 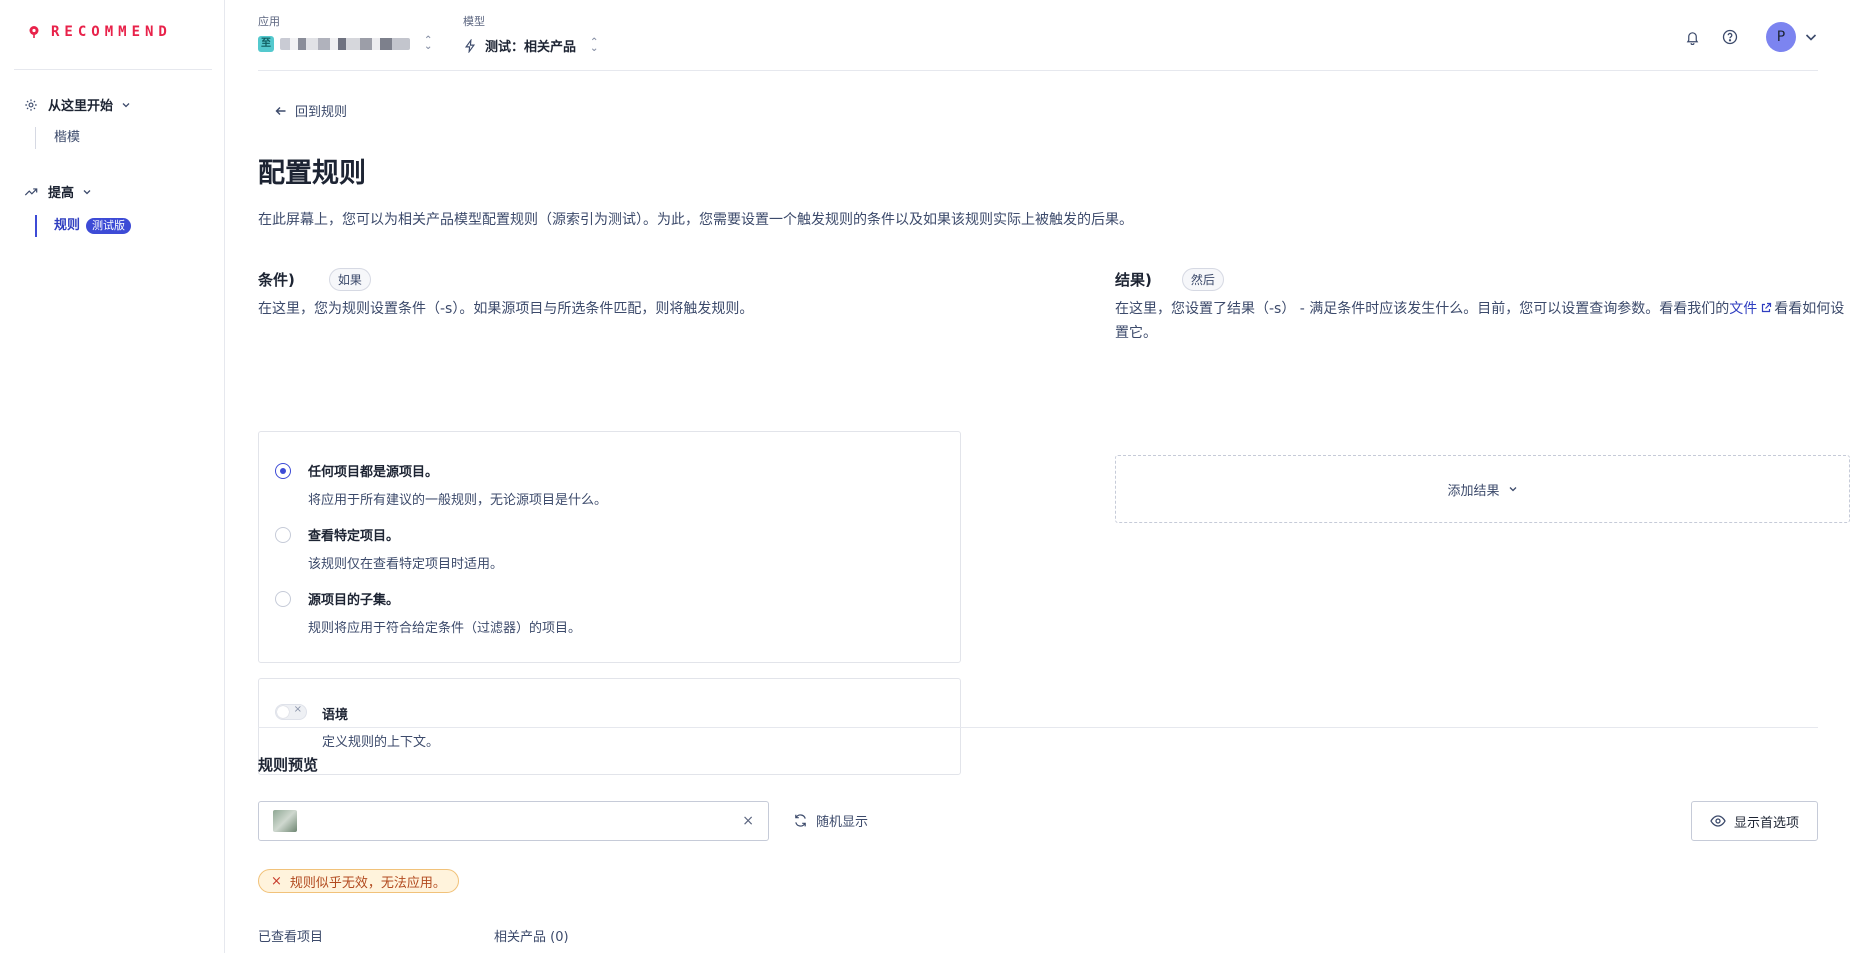 What do you see at coordinates (470, 45) in the screenshot?
I see `lightning-icon` at bounding box center [470, 45].